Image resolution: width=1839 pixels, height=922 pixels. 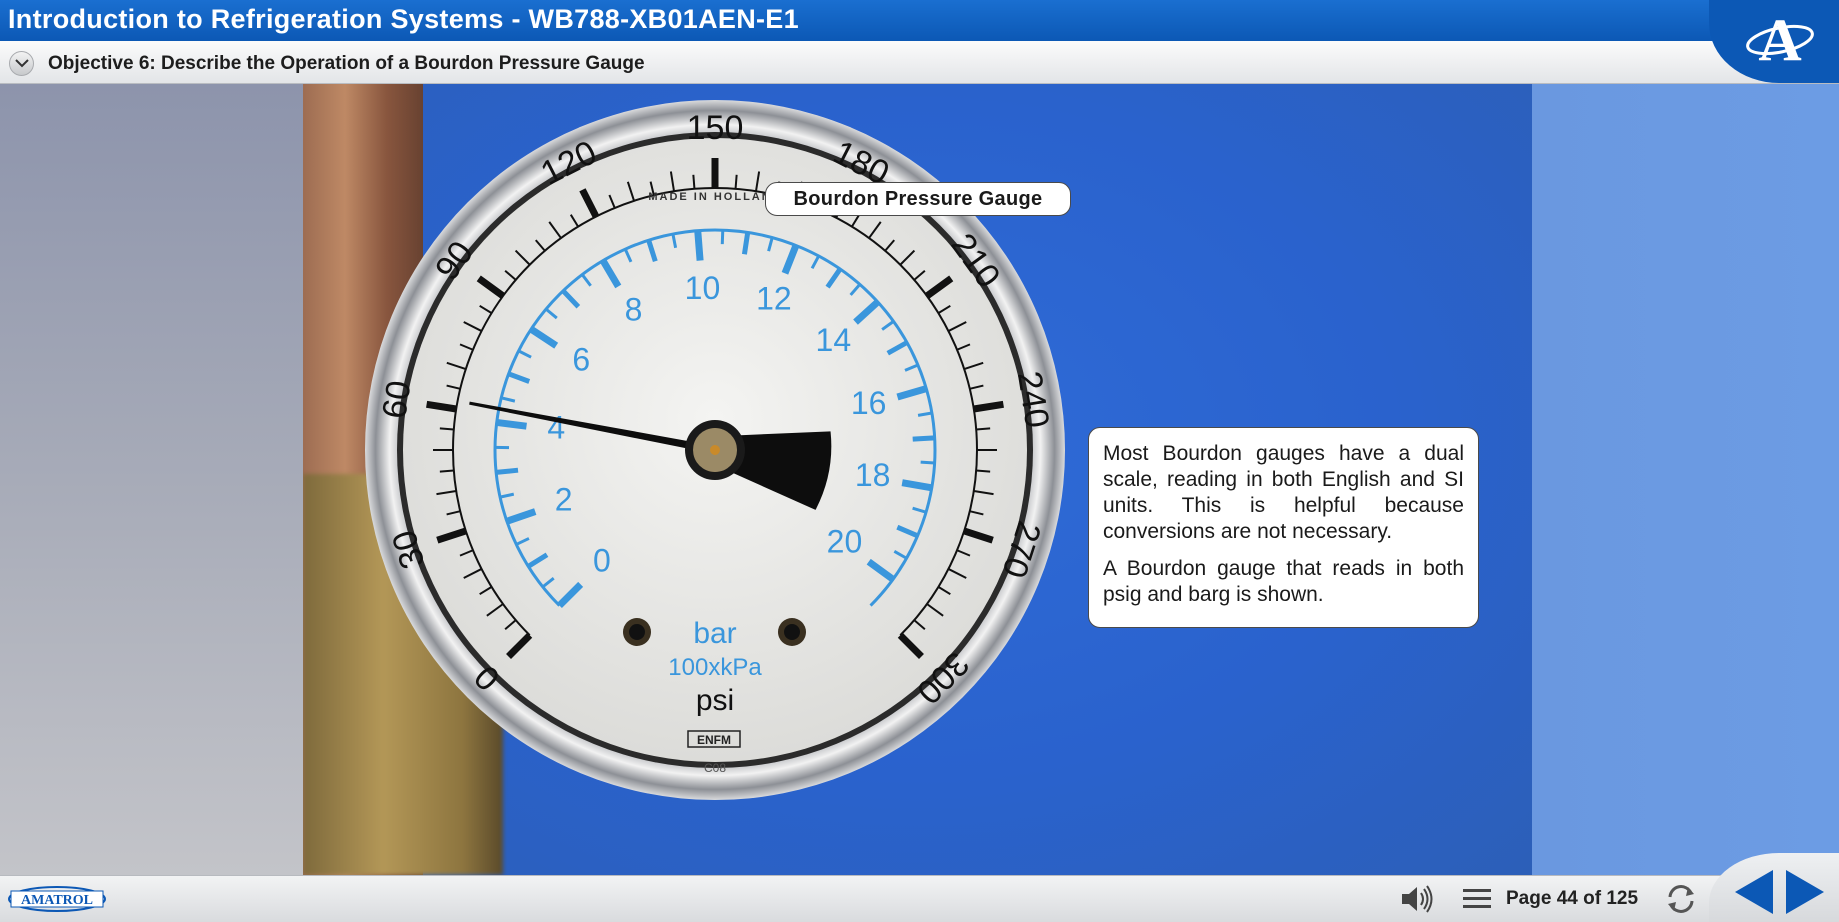 I want to click on reload-icon, so click(x=1681, y=899).